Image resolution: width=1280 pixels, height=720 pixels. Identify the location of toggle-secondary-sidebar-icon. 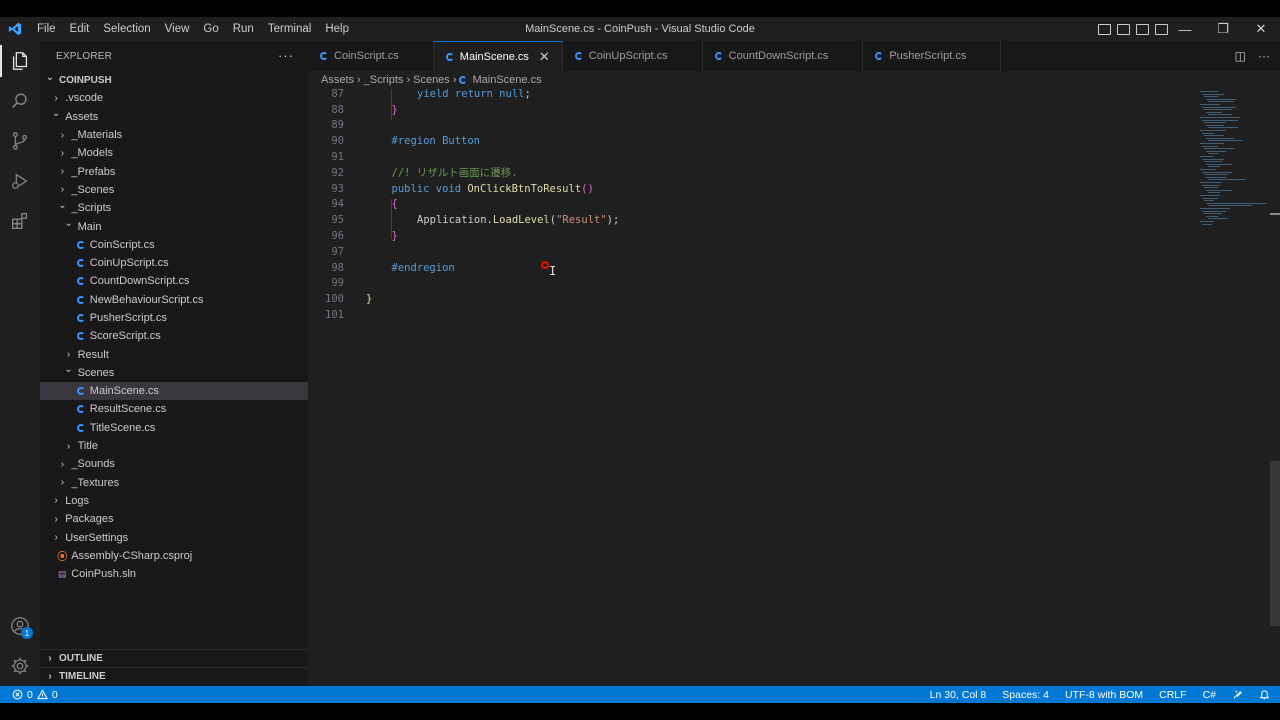
(1142, 29).